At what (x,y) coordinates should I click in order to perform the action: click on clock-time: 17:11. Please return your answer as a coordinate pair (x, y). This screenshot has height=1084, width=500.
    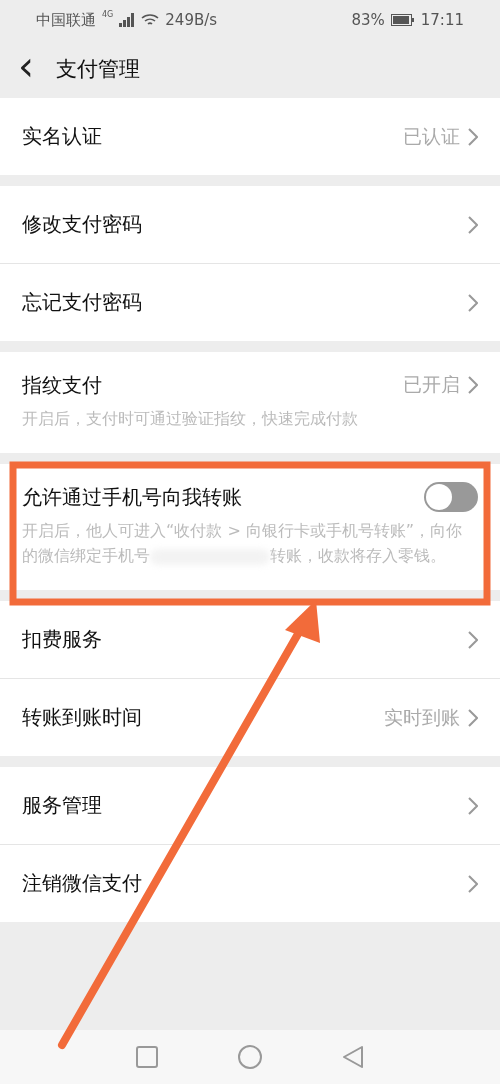
    Looking at the image, I should click on (442, 20).